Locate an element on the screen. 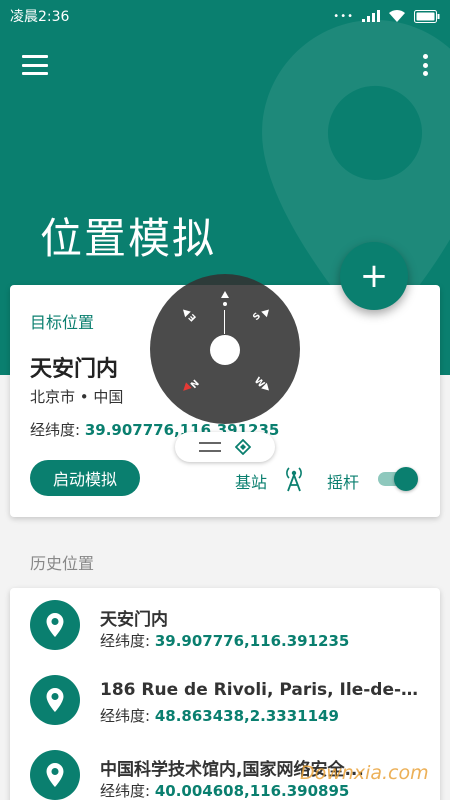 The height and width of the screenshot is (800, 450). target-name: 天安门内 is located at coordinates (74, 369).